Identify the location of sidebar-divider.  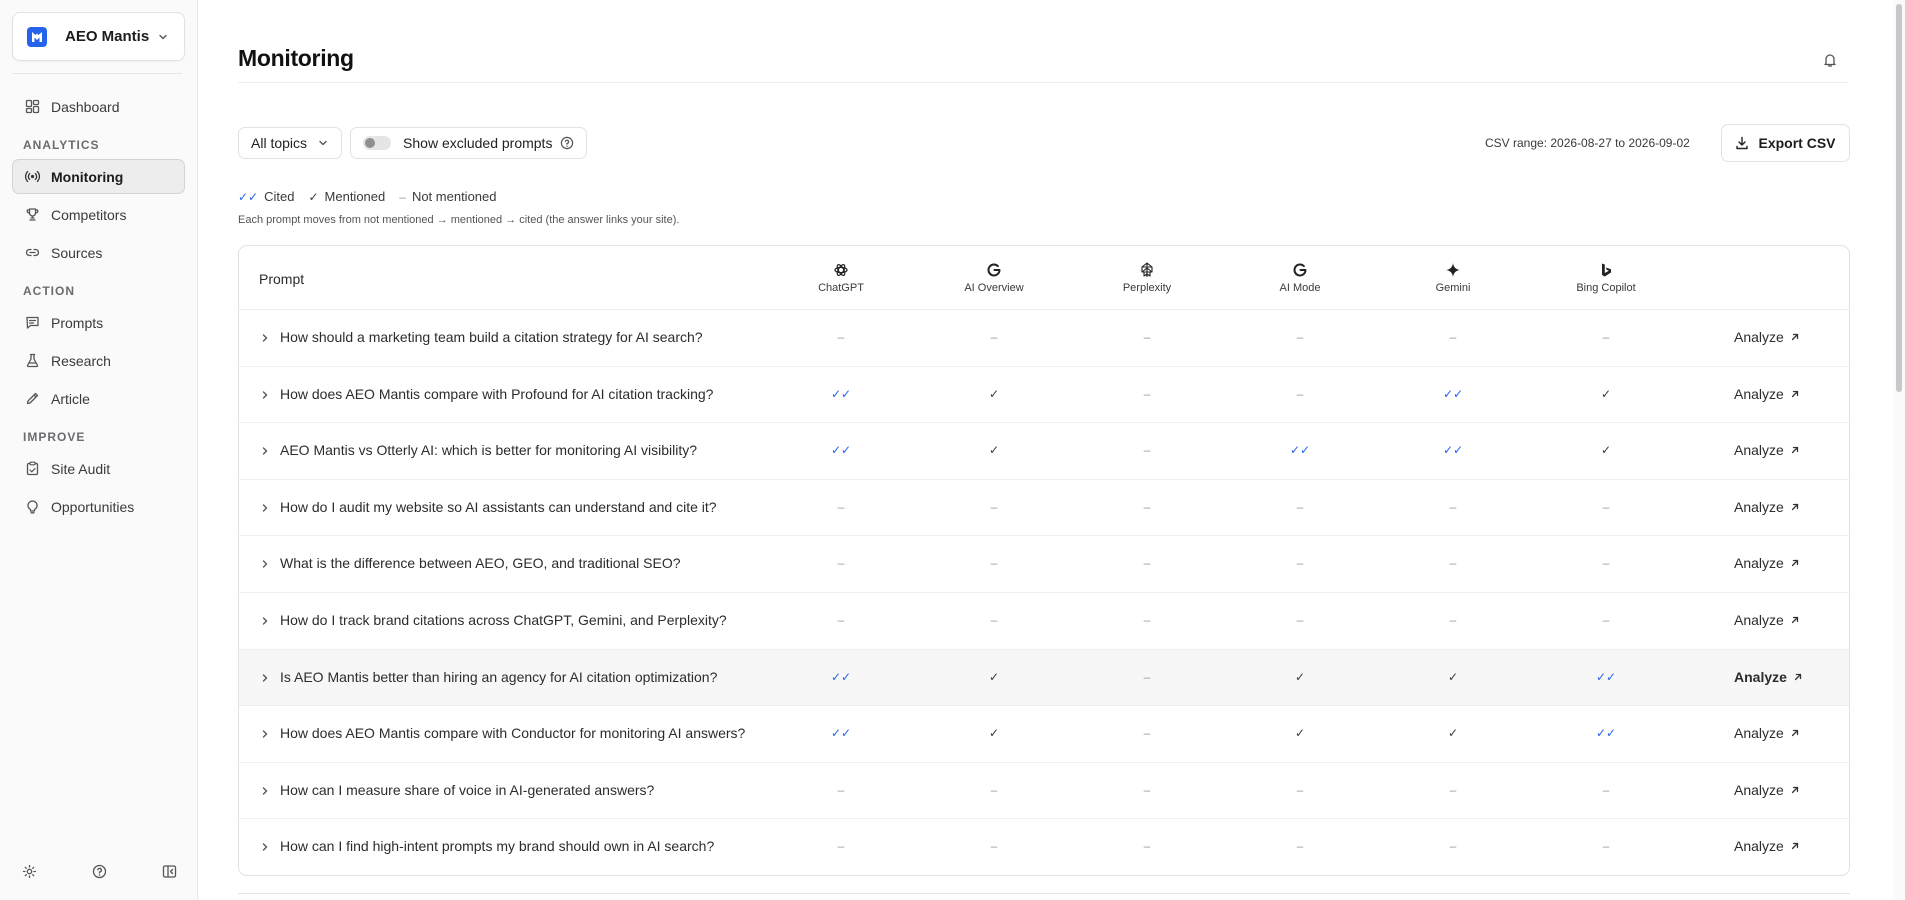
(97, 73).